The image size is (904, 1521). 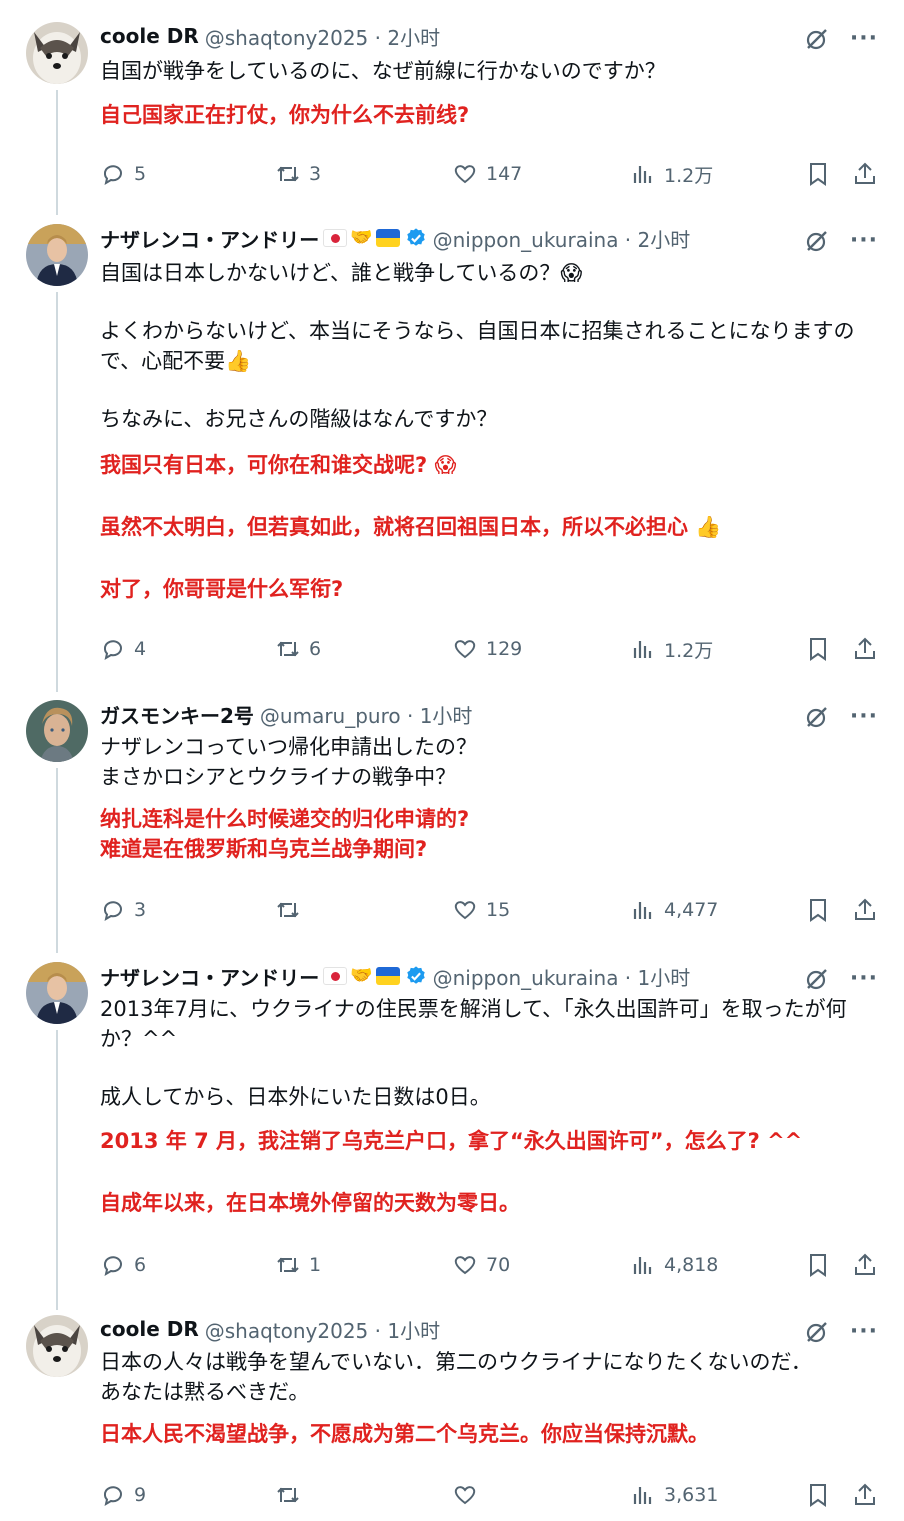 I want to click on name-emoji-flags: 🤝, so click(x=361, y=237).